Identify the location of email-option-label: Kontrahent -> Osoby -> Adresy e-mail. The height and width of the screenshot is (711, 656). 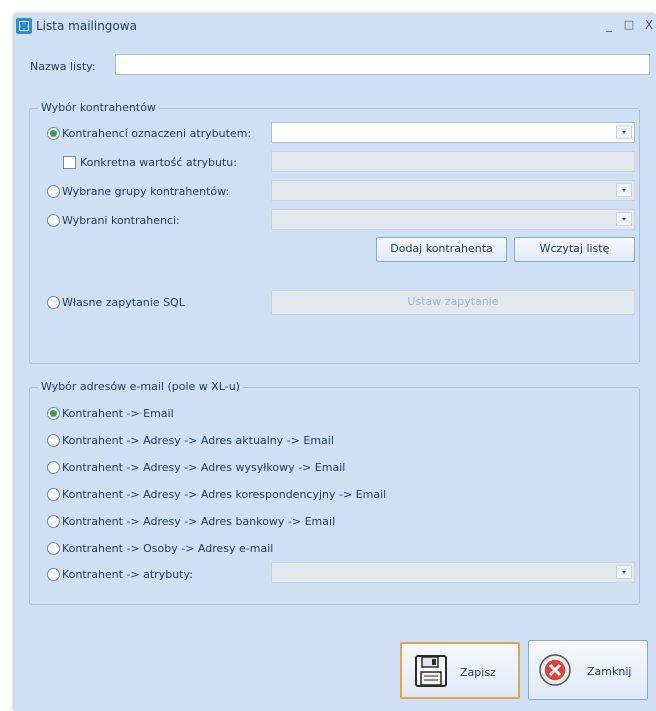
(168, 548).